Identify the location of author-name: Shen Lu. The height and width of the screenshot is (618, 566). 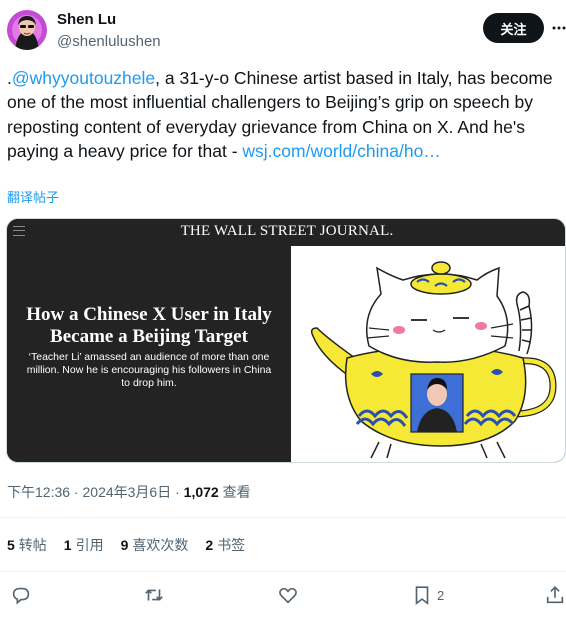
(86, 19).